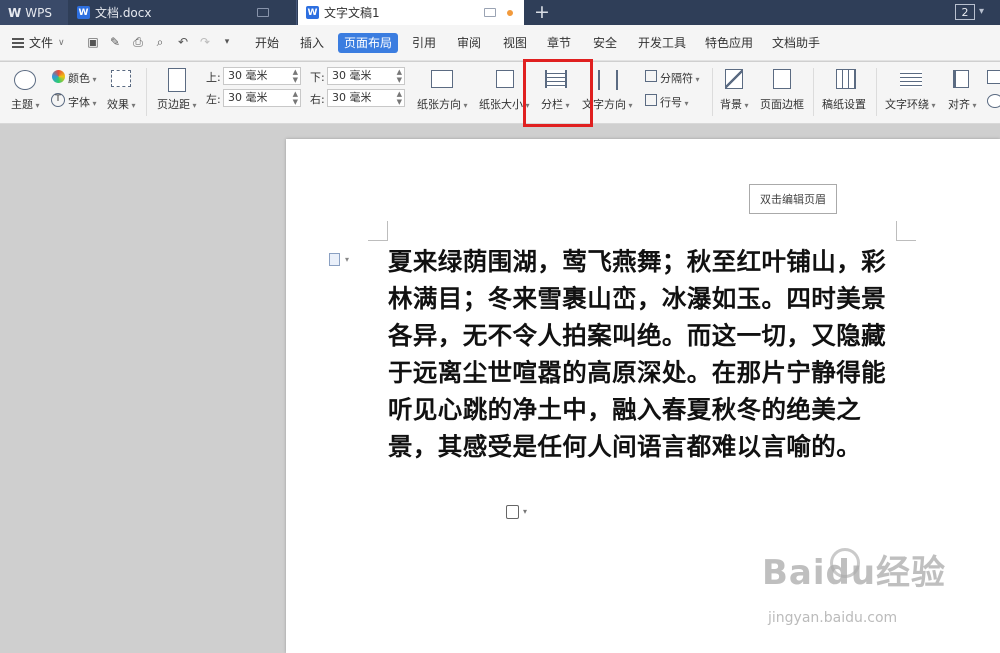 This screenshot has height=653, width=1000. What do you see at coordinates (734, 104) in the screenshot?
I see `background-button: 背景` at bounding box center [734, 104].